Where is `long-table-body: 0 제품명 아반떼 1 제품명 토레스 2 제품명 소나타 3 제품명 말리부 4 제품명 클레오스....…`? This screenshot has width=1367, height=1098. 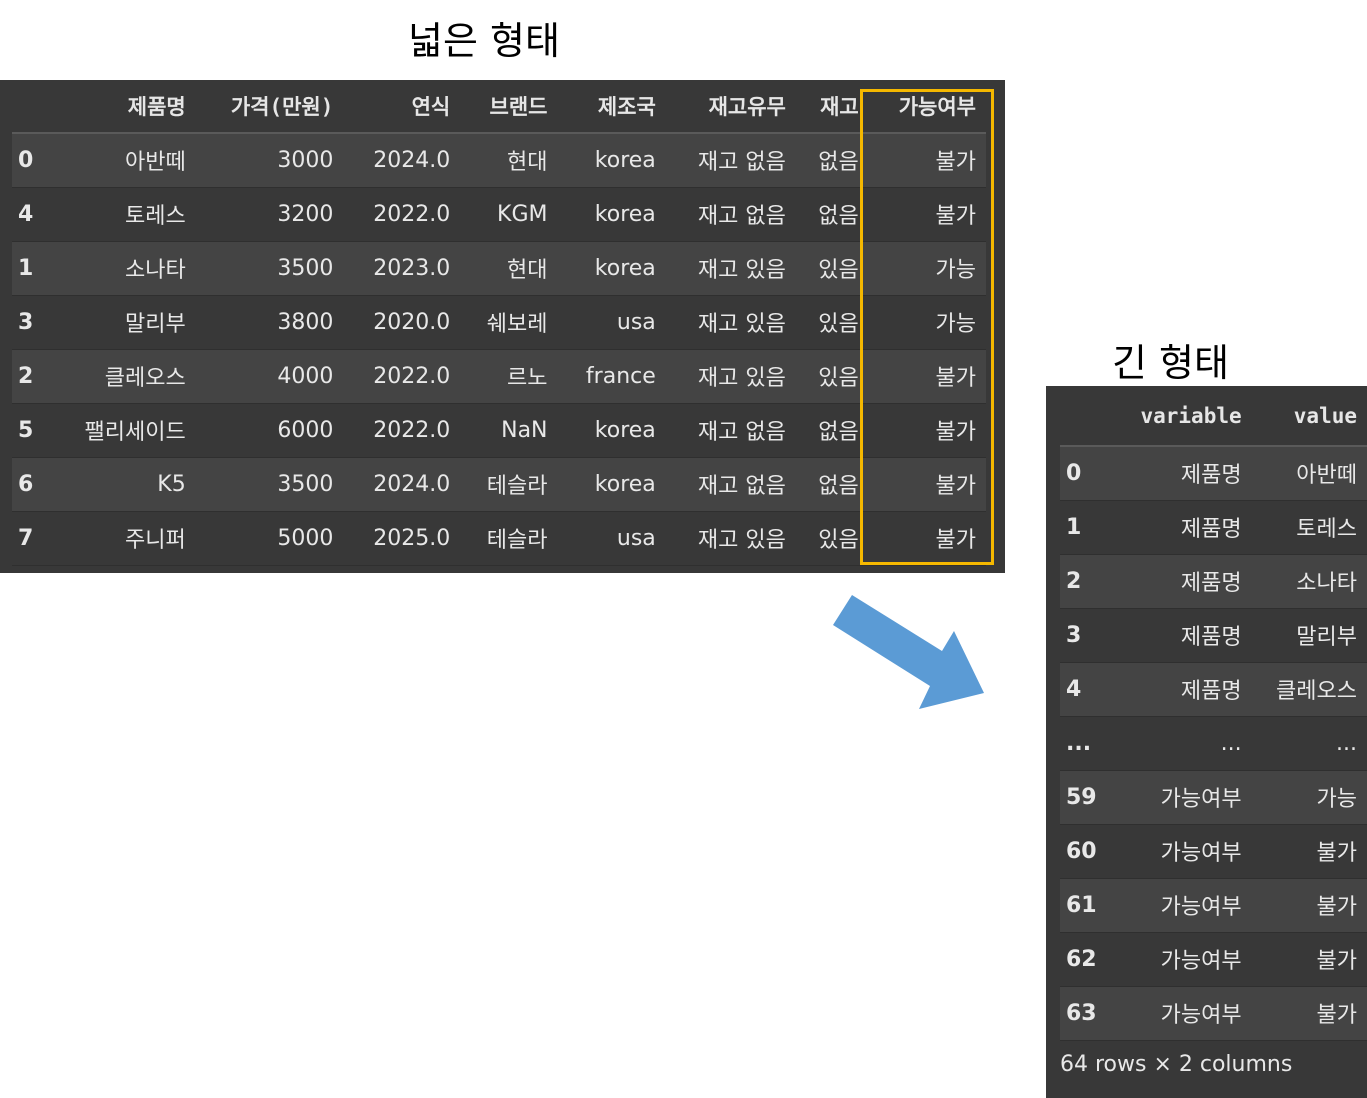 long-table-body: 0 제품명 아반떼 1 제품명 토레스 2 제품명 소나타 3 제품명 말리부 4 제품명 클레오스....… is located at coordinates (1213, 743).